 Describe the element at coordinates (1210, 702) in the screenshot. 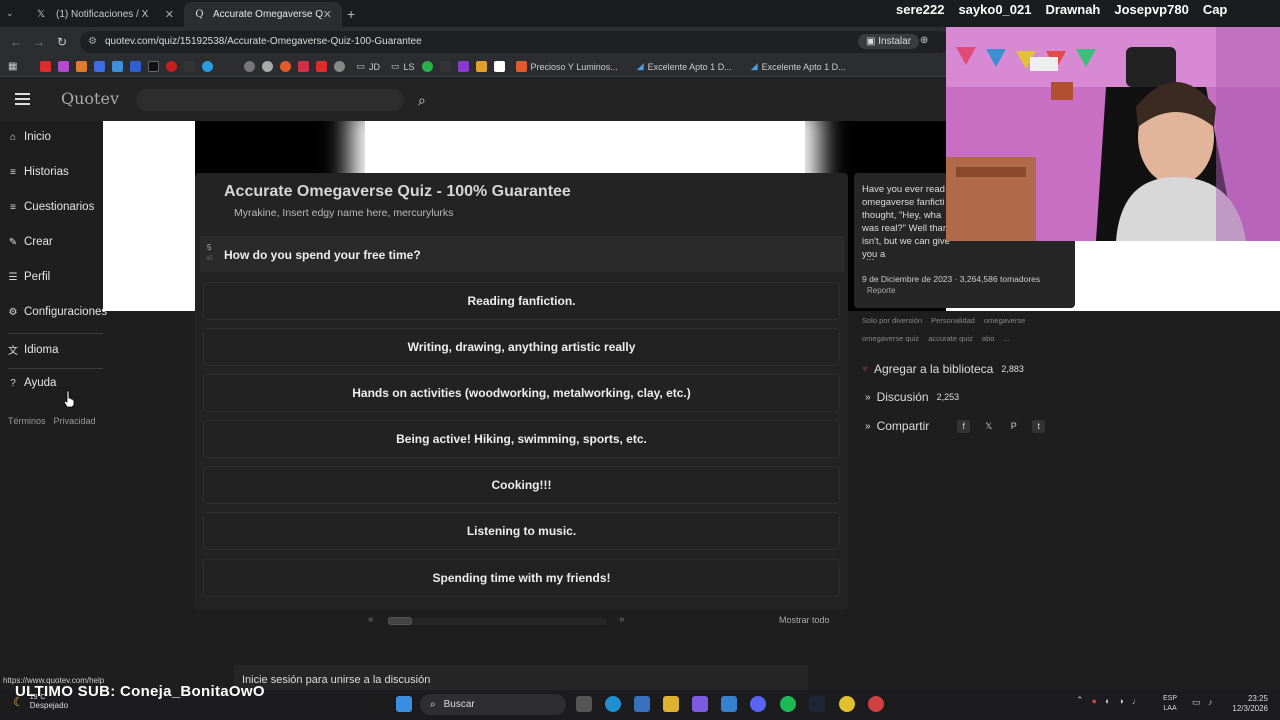

I see `volume-icon: ♪` at that location.